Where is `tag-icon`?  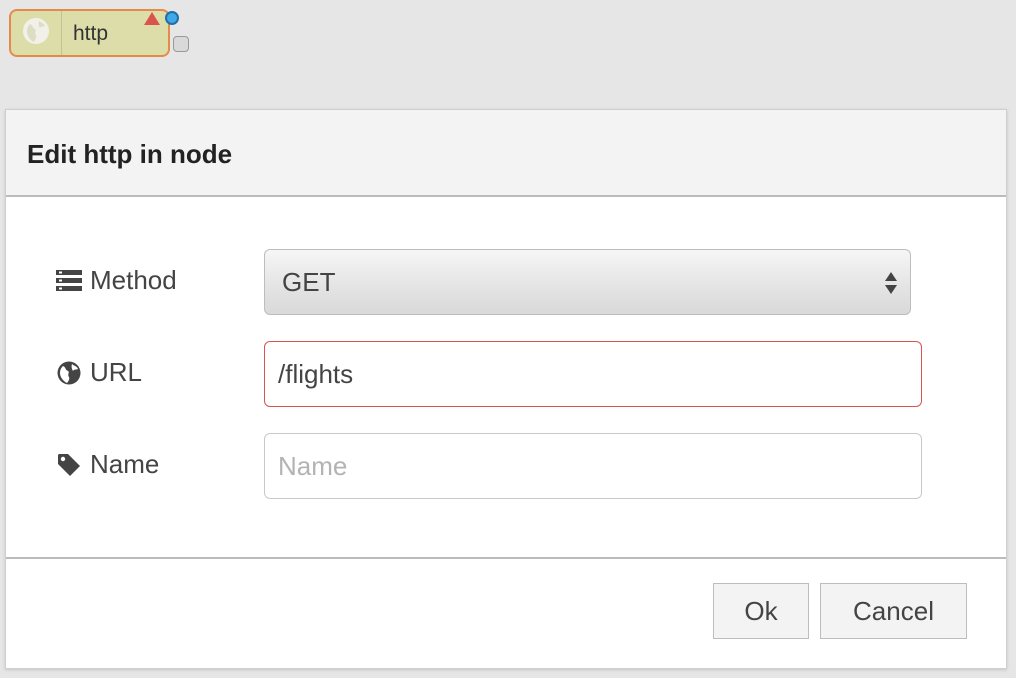
tag-icon is located at coordinates (69, 465).